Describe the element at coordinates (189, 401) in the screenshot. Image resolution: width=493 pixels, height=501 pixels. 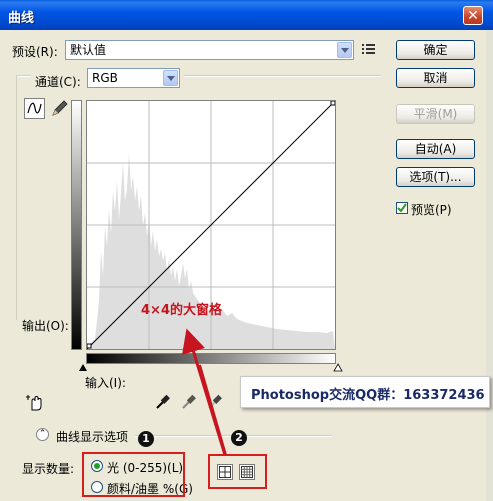
I see `gray-eyedropper-icon` at that location.